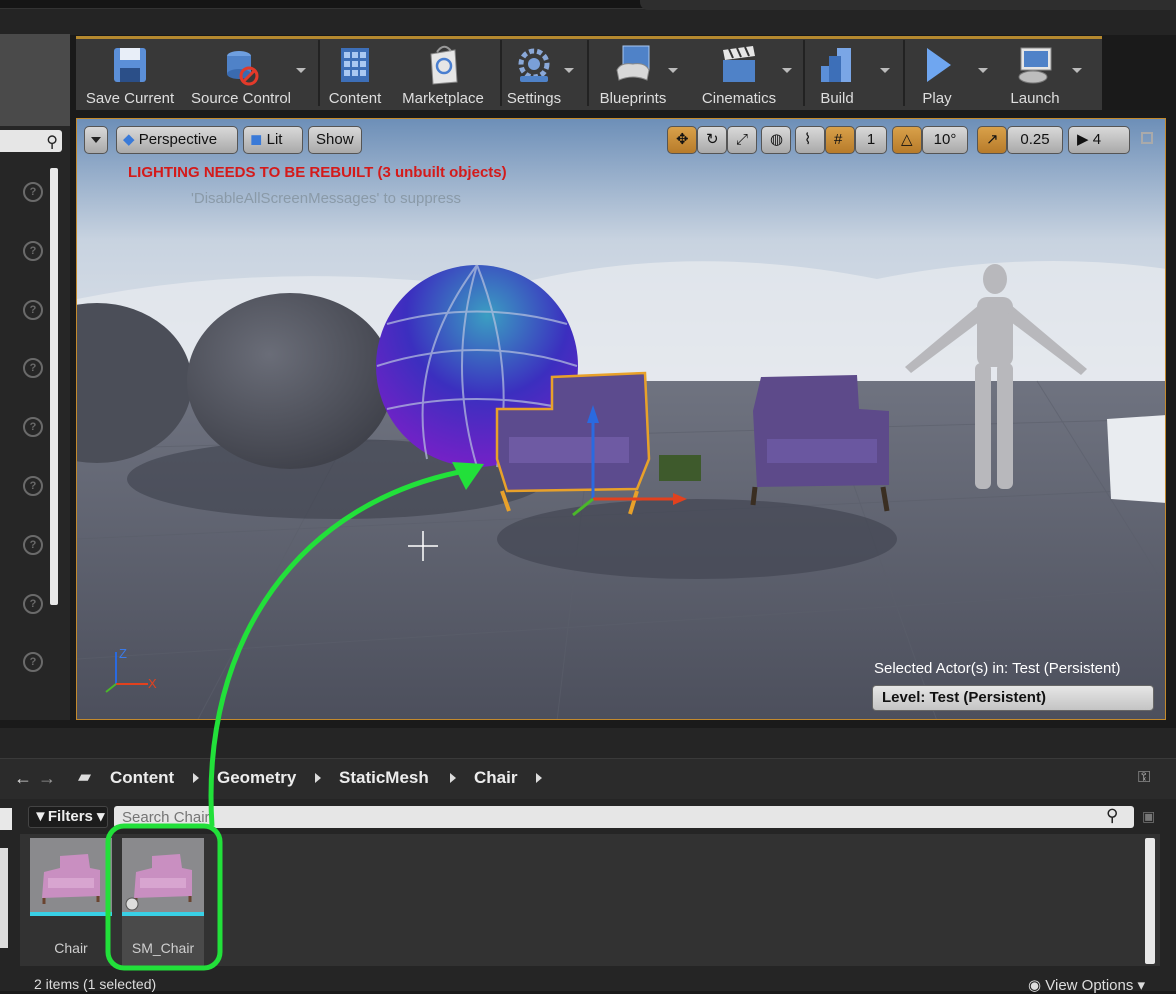  Describe the element at coordinates (339, 647) in the screenshot. I see `drag-arrow` at that location.